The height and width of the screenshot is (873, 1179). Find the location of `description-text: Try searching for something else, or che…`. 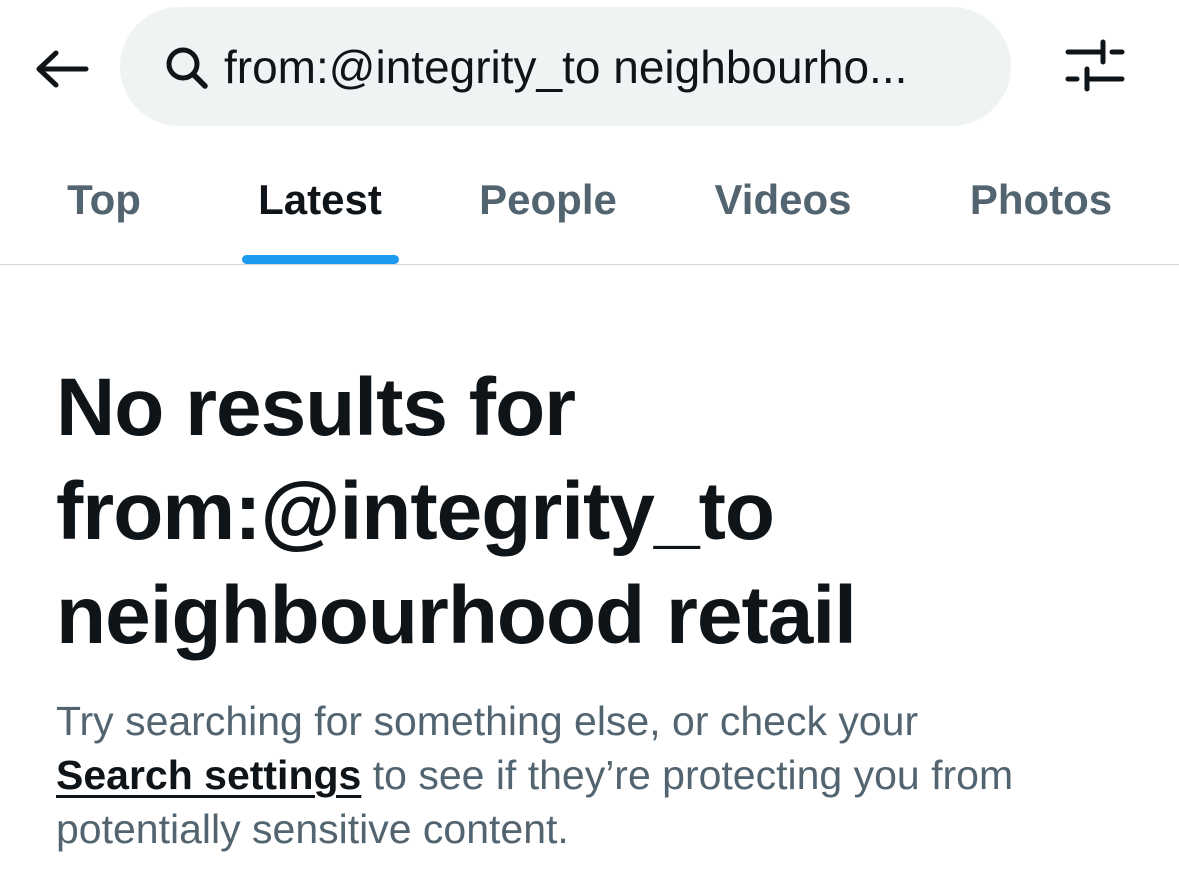

description-text: Try searching for something else, or che… is located at coordinates (487, 721).